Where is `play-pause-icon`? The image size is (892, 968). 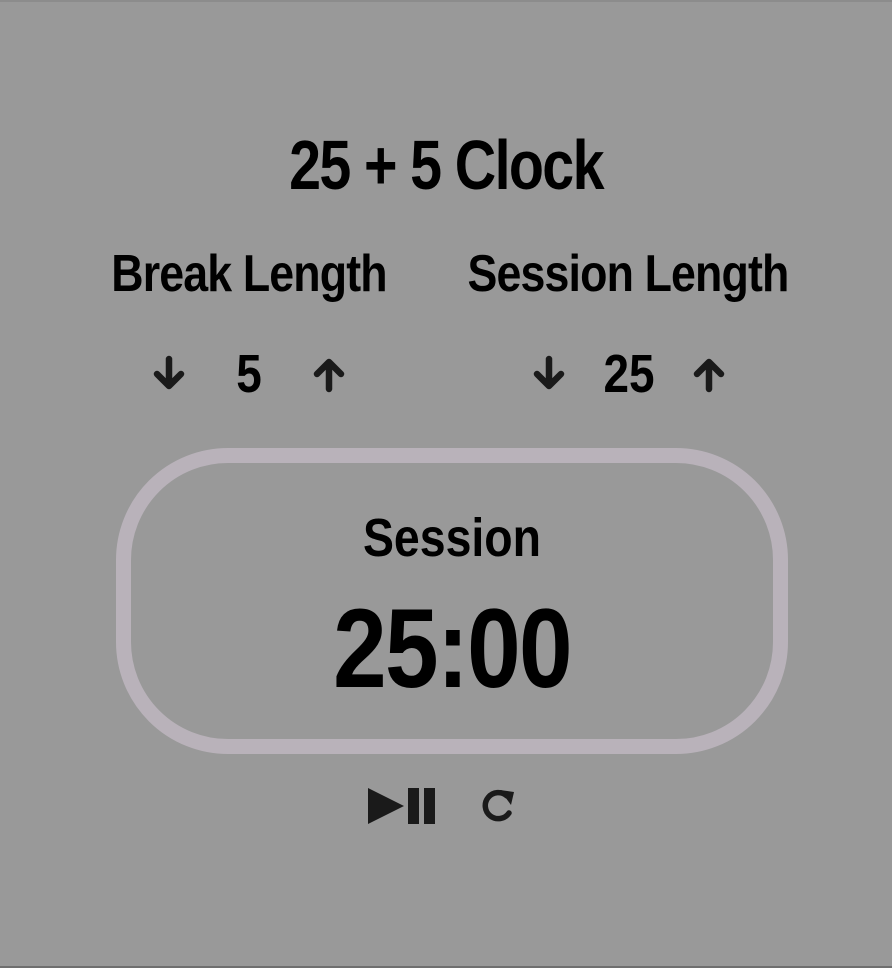 play-pause-icon is located at coordinates (402, 806).